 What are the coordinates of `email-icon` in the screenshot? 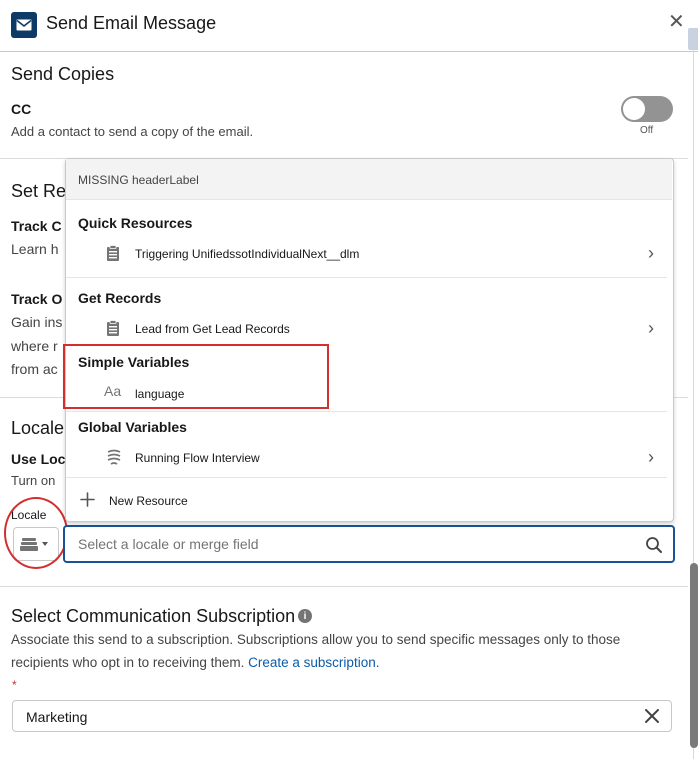 It's located at (24, 25).